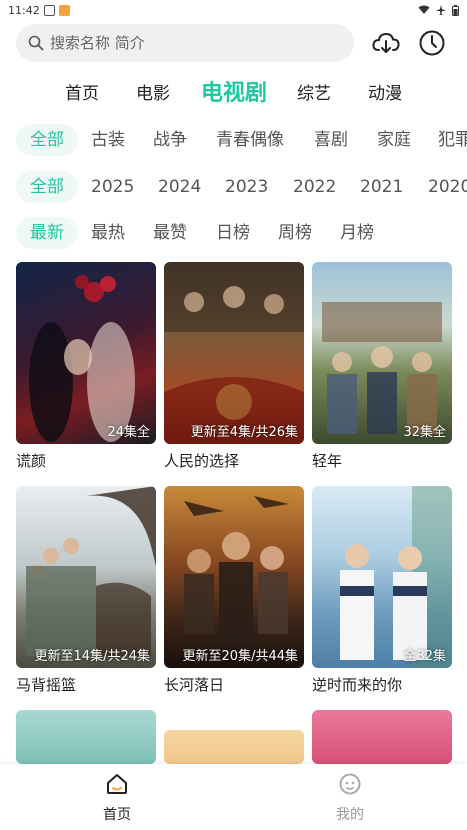 The width and height of the screenshot is (467, 830). I want to click on history-clock-icon, so click(432, 43).